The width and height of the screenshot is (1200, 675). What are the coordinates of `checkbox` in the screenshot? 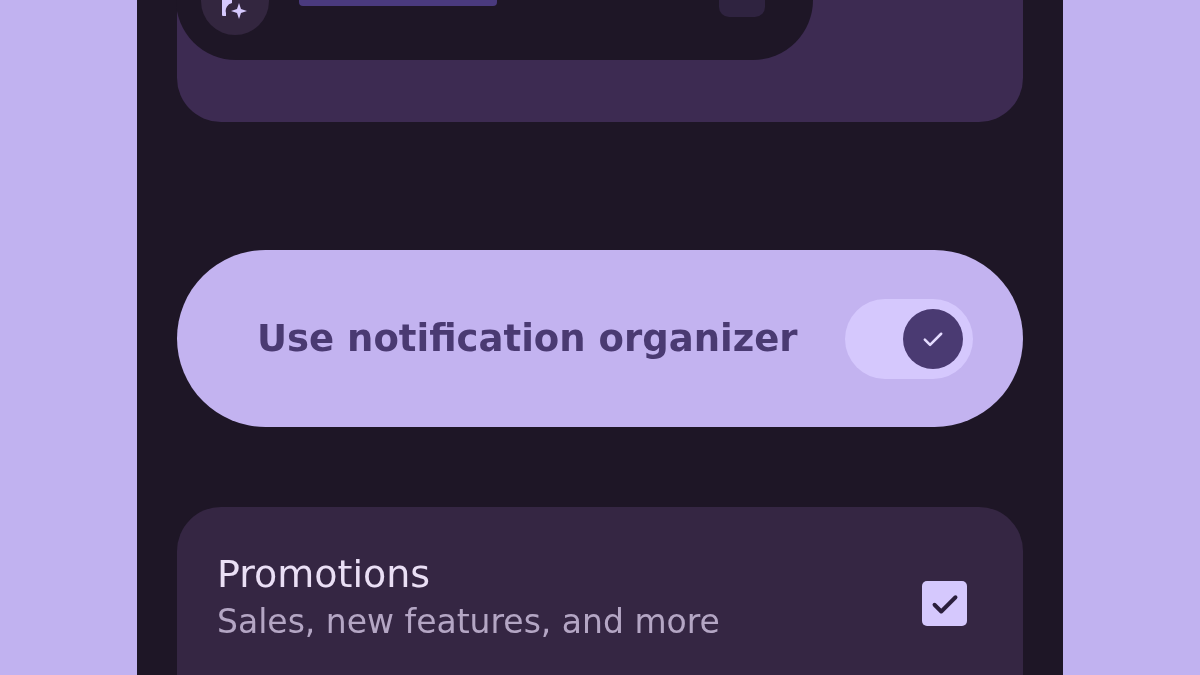 It's located at (944, 603).